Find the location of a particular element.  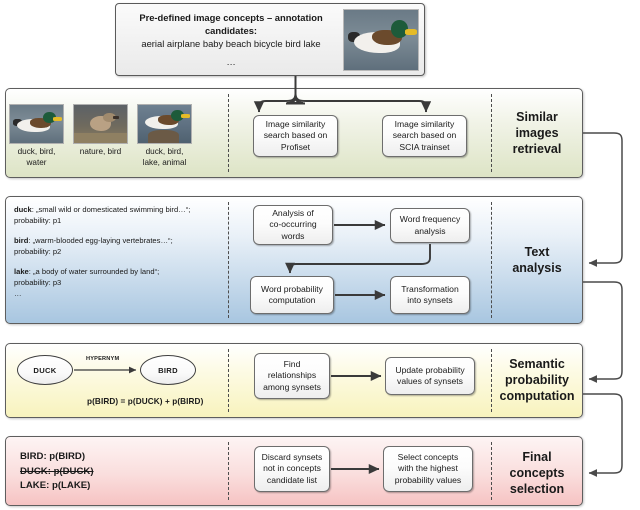

relation-label-hypernym: HYPERNYM is located at coordinates (103, 359).